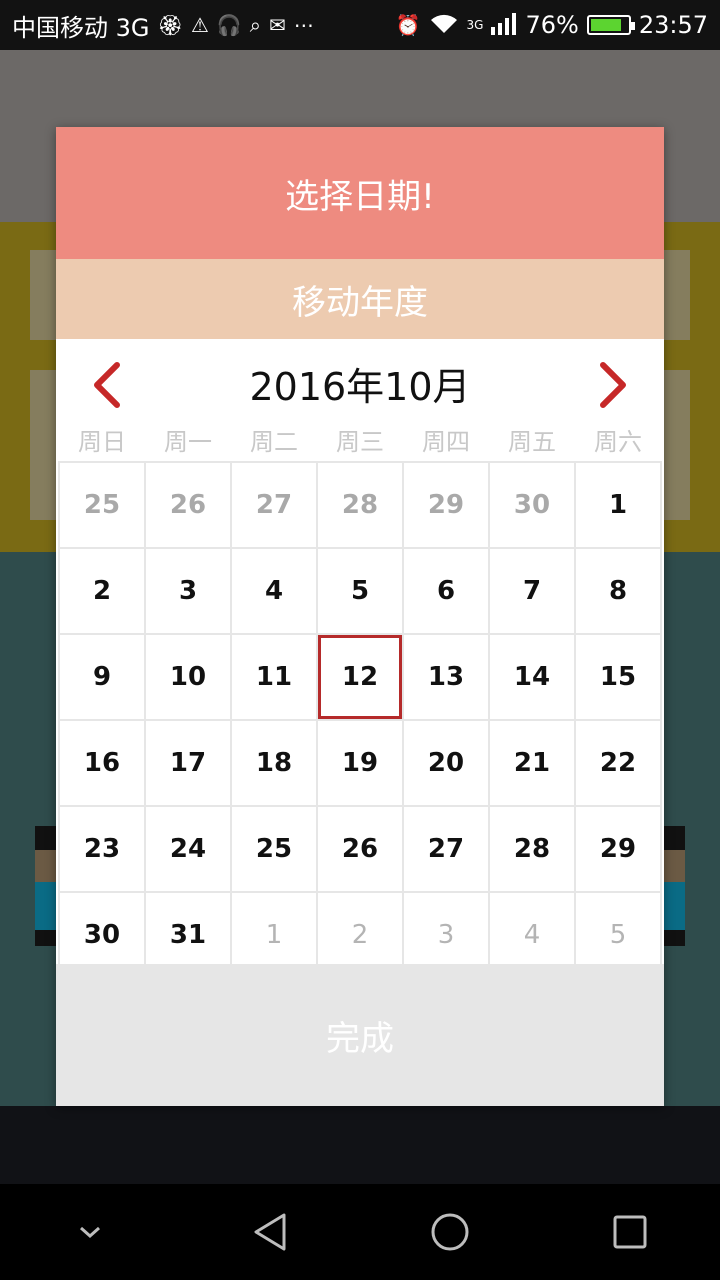  What do you see at coordinates (102, 442) in the screenshot?
I see `weekday-label: 周日` at bounding box center [102, 442].